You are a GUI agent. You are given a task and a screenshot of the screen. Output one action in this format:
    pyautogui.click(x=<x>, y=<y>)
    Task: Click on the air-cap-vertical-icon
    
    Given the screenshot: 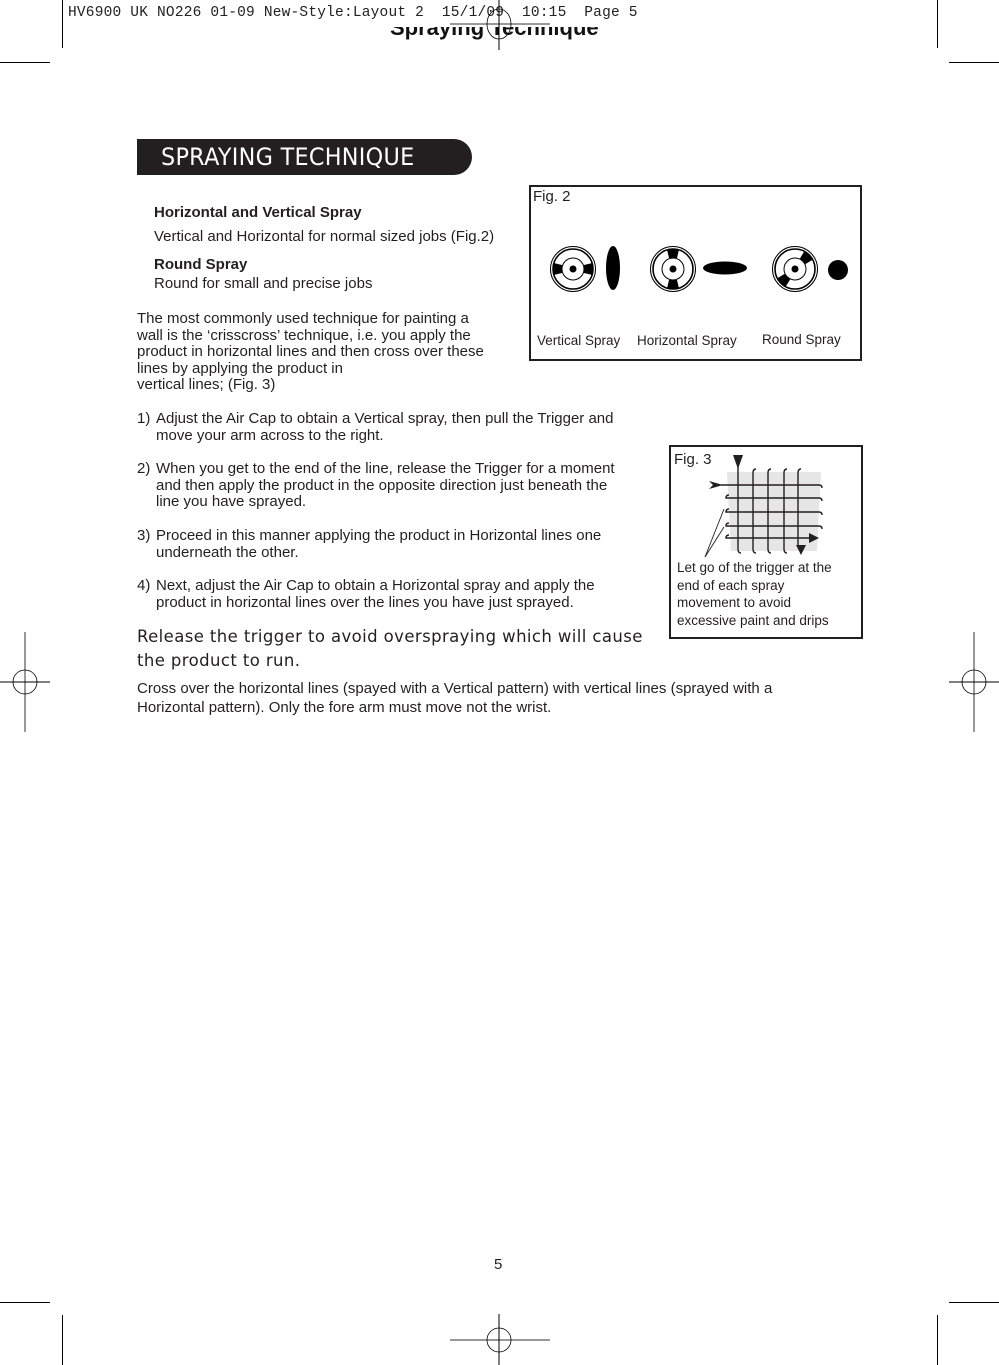 What is the action you would take?
    pyautogui.click(x=573, y=269)
    